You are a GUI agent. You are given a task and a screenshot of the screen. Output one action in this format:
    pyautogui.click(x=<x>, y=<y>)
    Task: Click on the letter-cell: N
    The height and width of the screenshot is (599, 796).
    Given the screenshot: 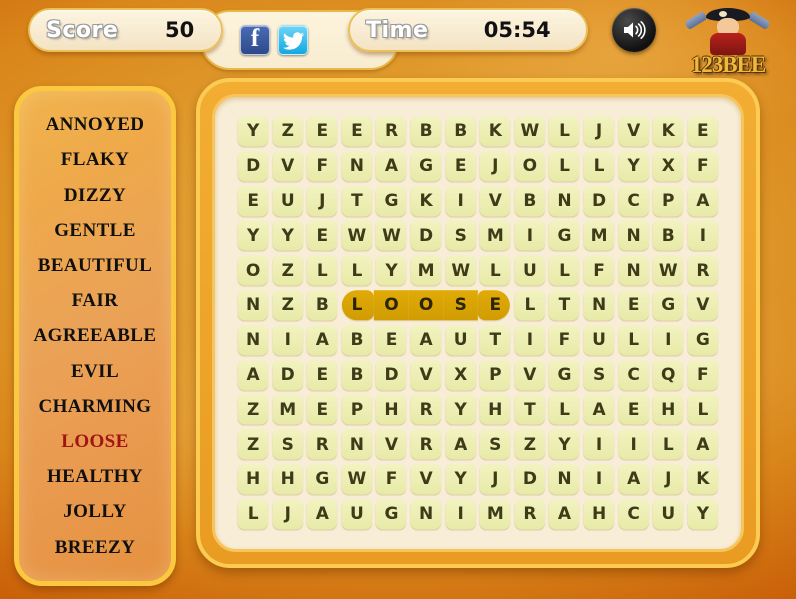 What is the action you would take?
    pyautogui.click(x=357, y=166)
    